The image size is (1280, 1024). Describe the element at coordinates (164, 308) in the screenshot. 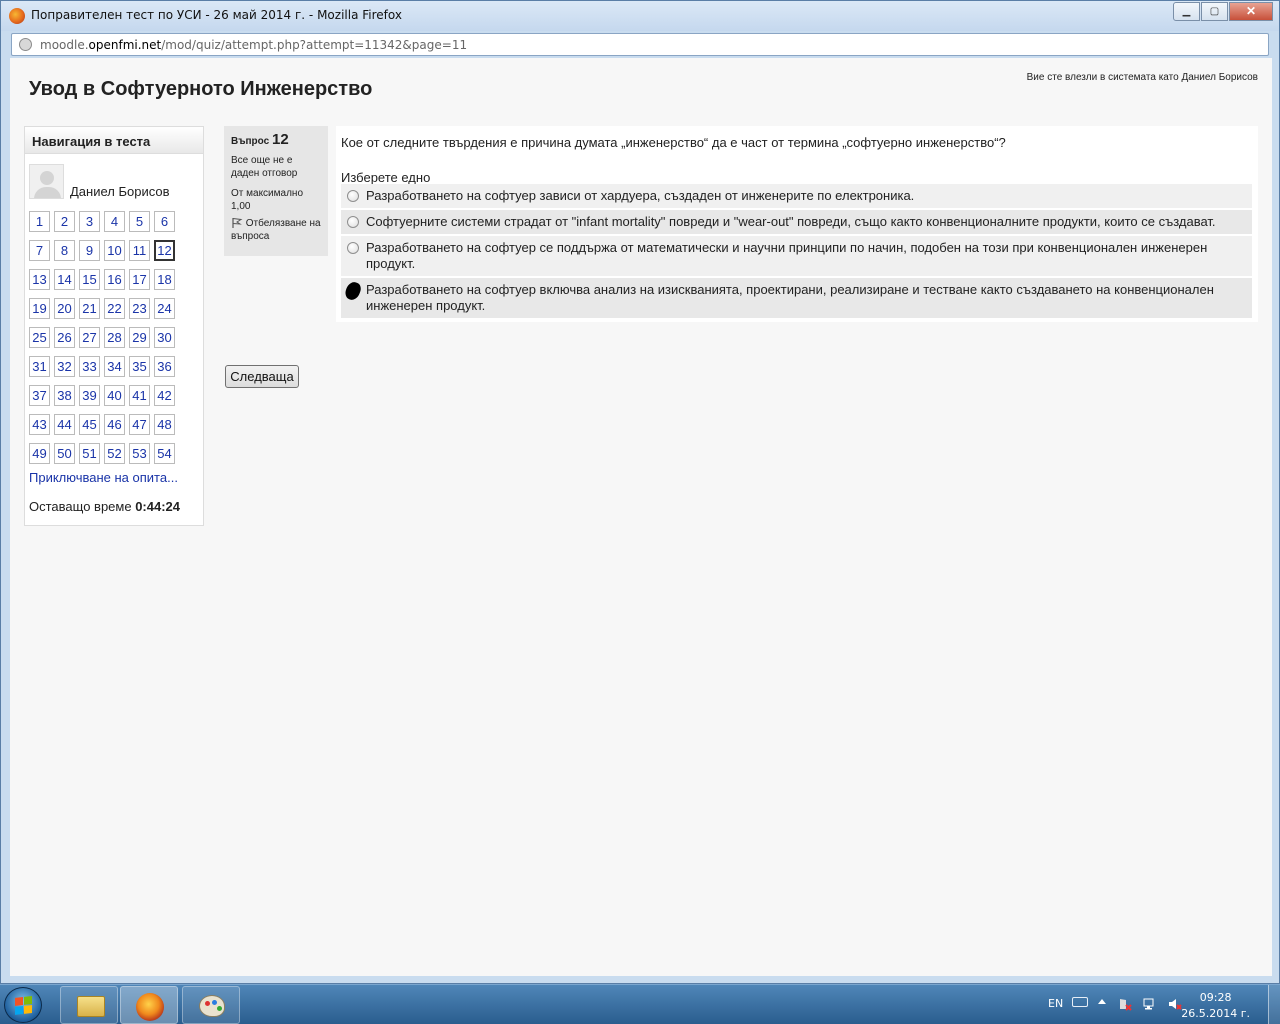

I see `question-nav-button: 24` at that location.